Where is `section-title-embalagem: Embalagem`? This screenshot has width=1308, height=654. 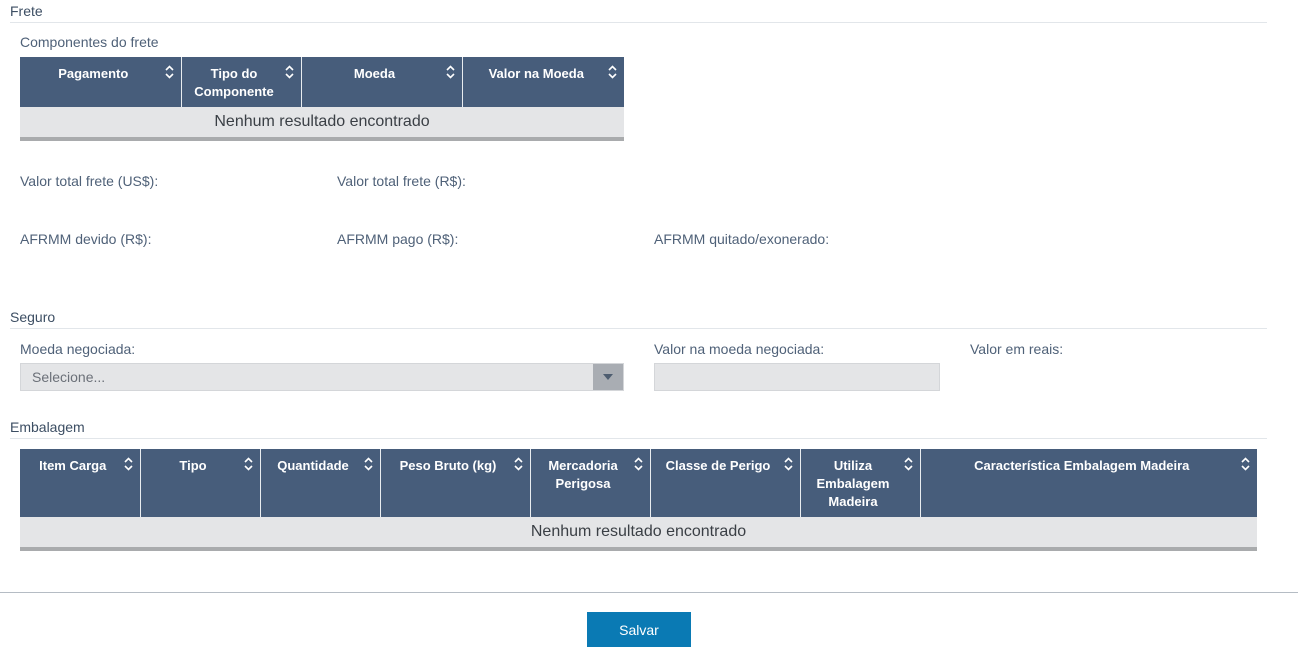
section-title-embalagem: Embalagem is located at coordinates (47, 427).